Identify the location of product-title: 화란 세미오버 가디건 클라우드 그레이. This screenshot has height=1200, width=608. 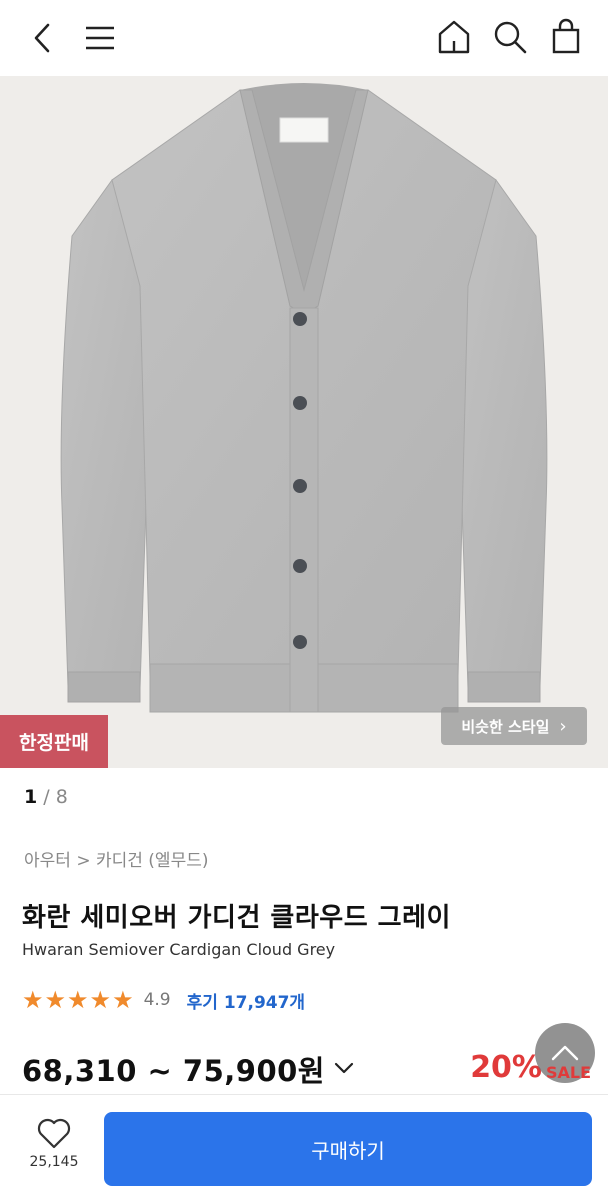
(236, 918).